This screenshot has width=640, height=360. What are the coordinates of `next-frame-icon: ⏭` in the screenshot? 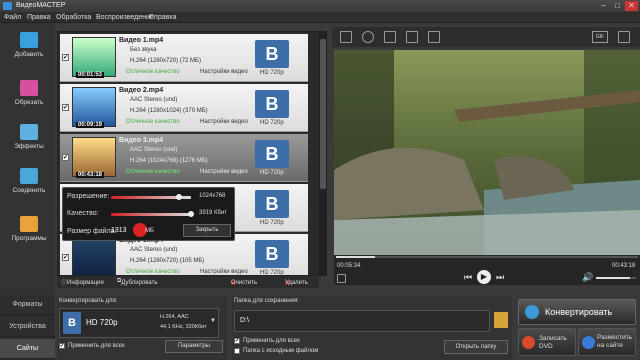 It's located at (500, 277).